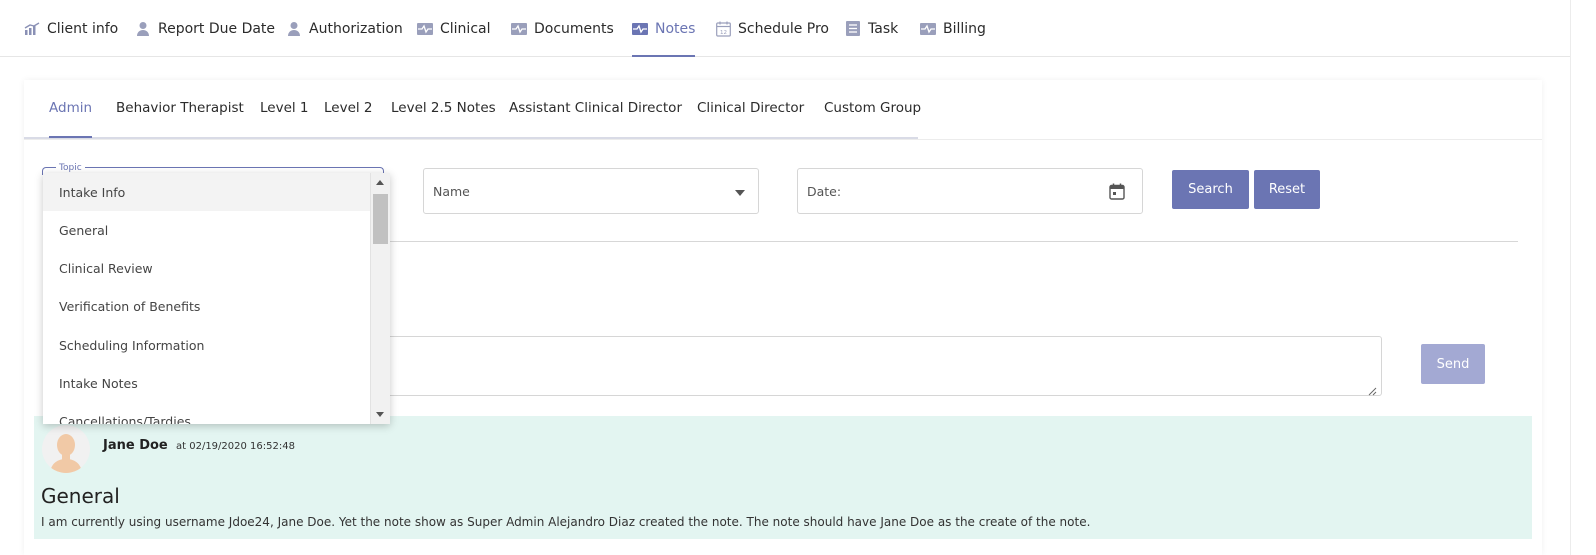 The width and height of the screenshot is (1596, 555). I want to click on list-icon, so click(853, 29).